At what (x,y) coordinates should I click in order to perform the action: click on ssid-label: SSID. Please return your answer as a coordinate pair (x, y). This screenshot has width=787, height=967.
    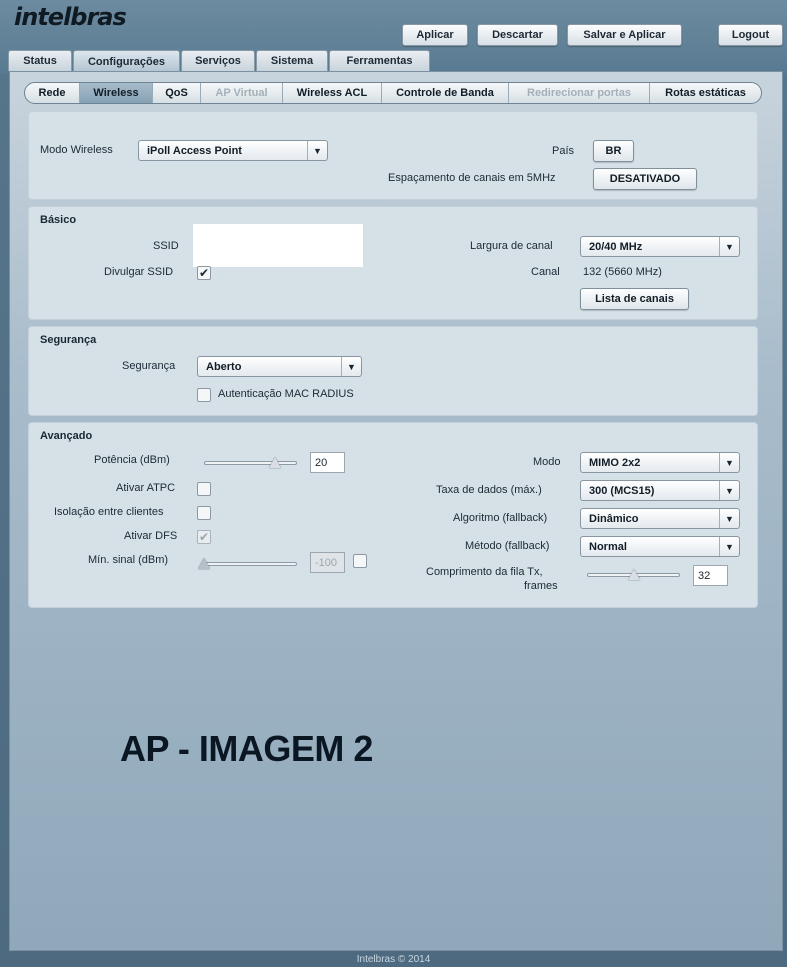
    Looking at the image, I should click on (166, 246).